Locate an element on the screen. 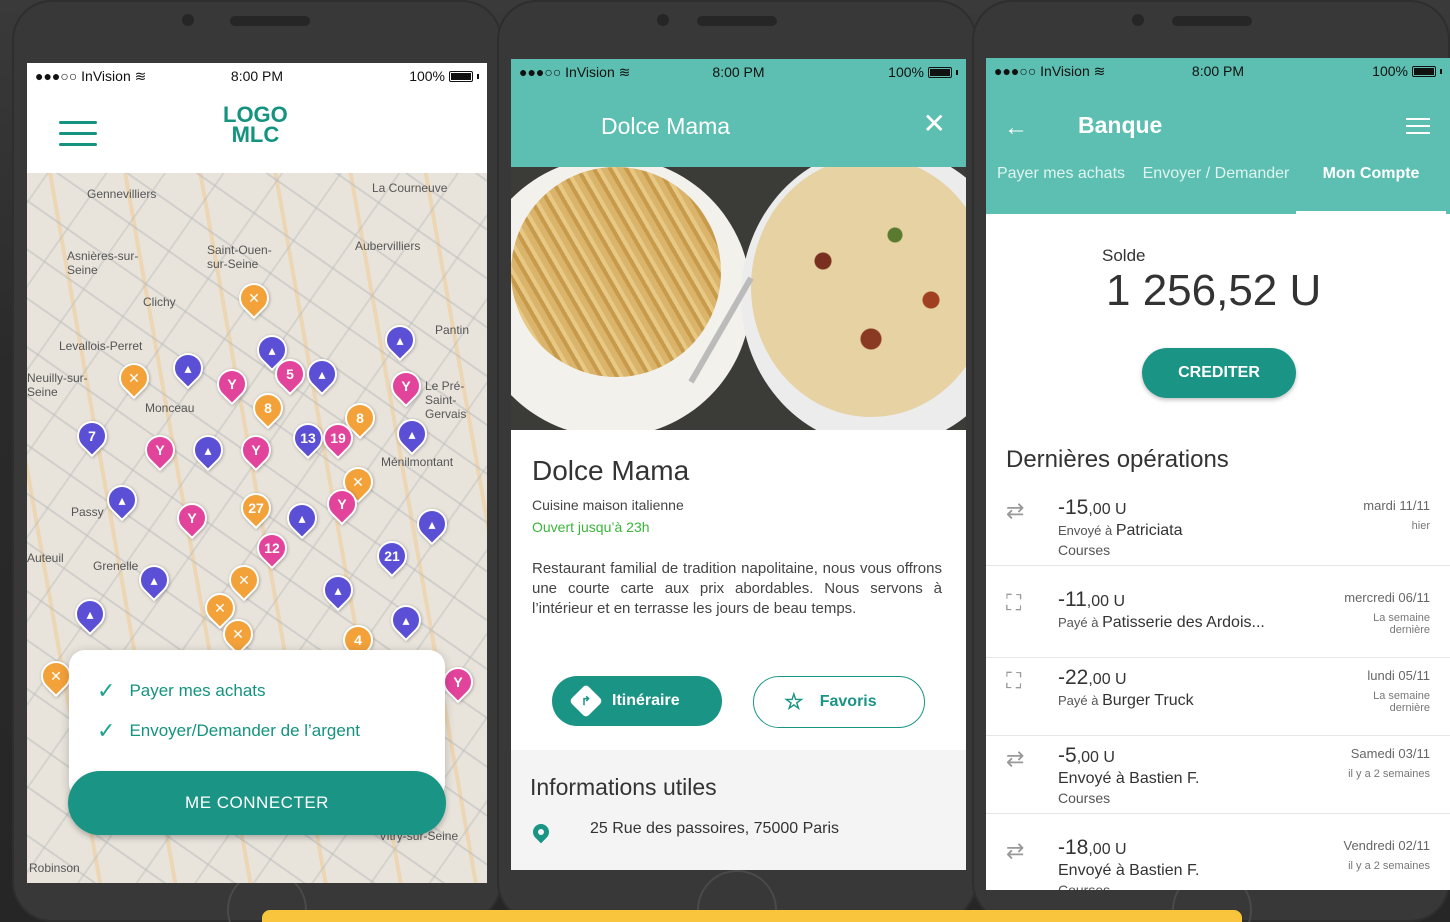  itinerary-button: ↱ Itinéraire is located at coordinates (637, 701).